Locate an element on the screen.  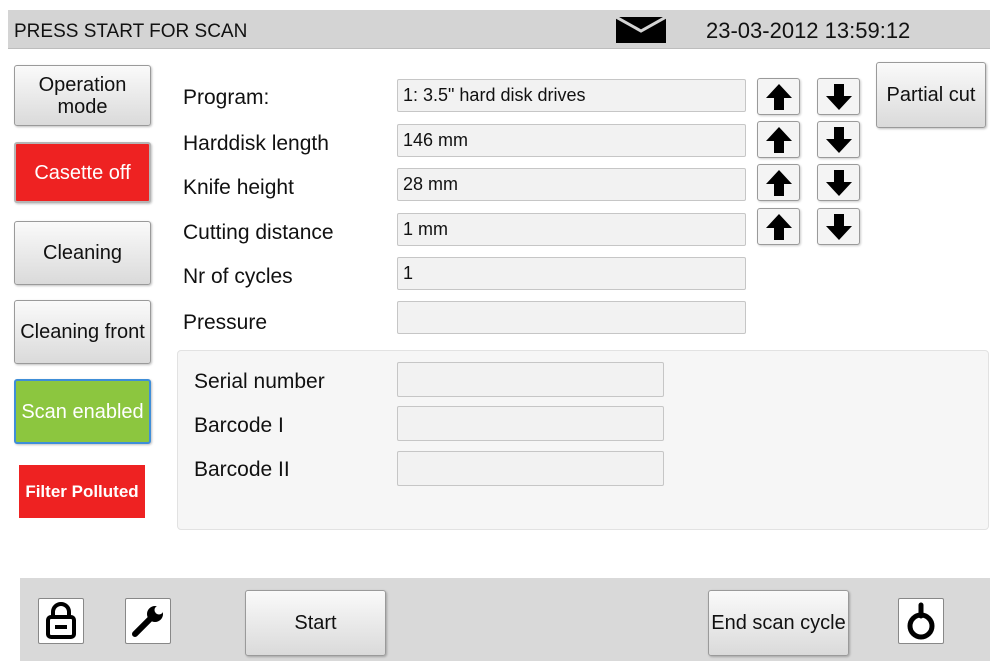
cutting-distance-label: Cutting distance is located at coordinates (258, 232).